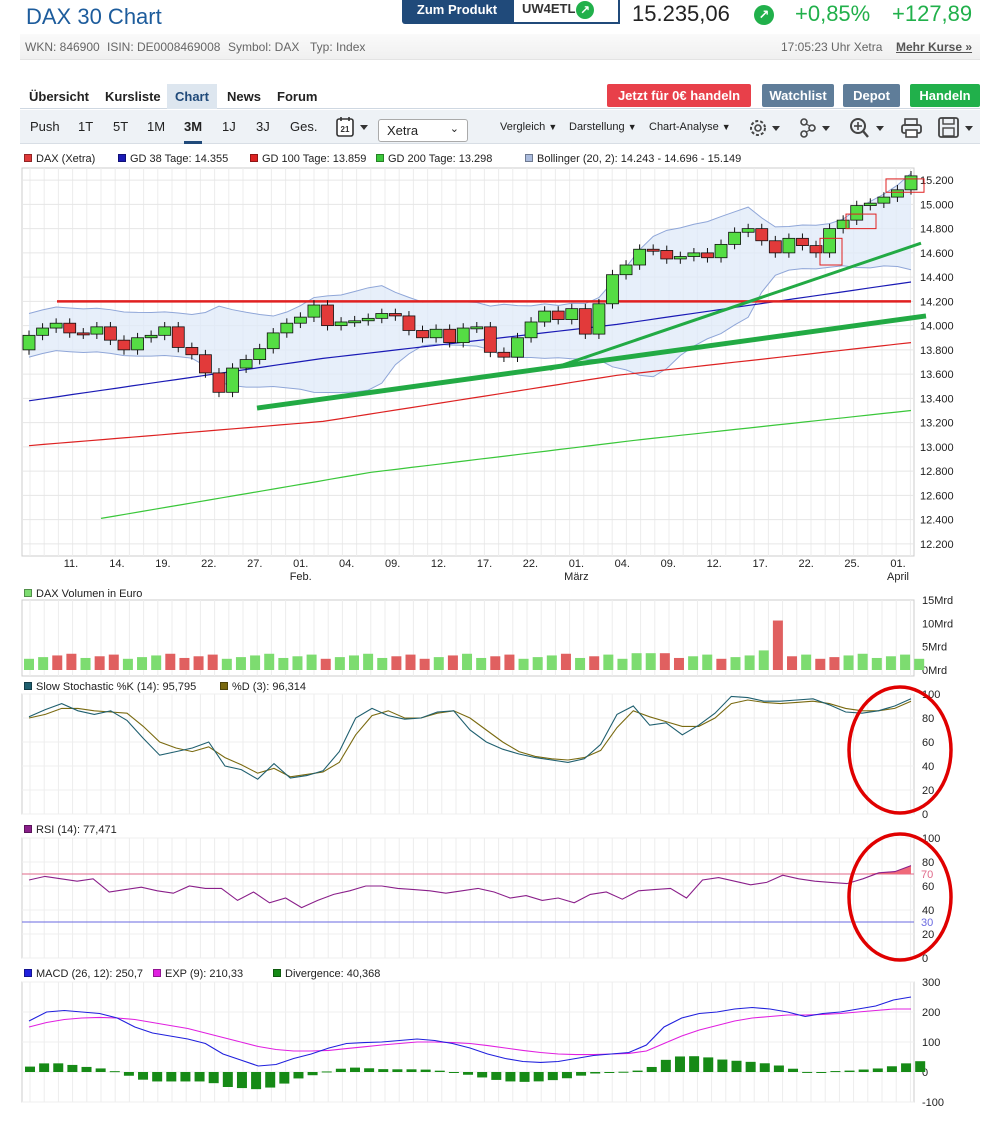 This screenshot has width=996, height=1127. What do you see at coordinates (937, 496) in the screenshot?
I see `y-tick-label: 12.600` at bounding box center [937, 496].